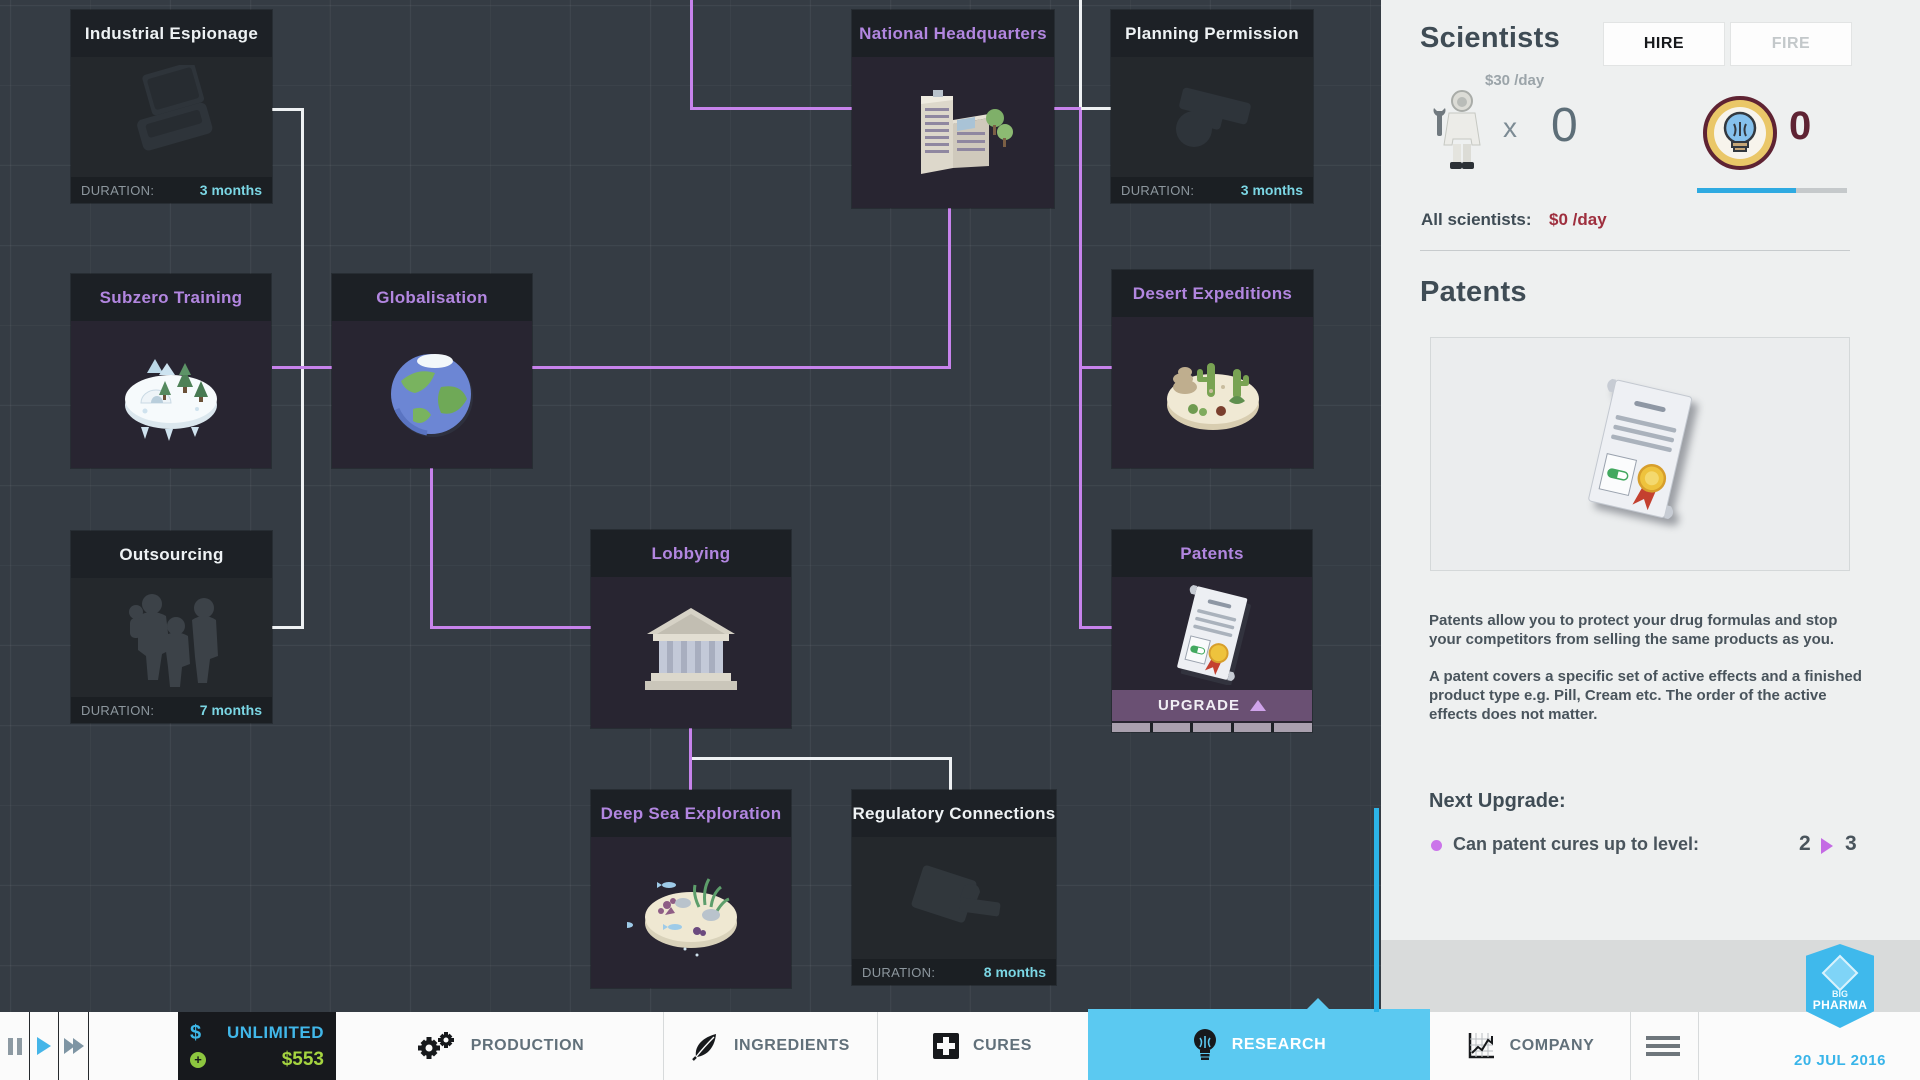  Describe the element at coordinates (435, 1045) in the screenshot. I see `gears-icon` at that location.